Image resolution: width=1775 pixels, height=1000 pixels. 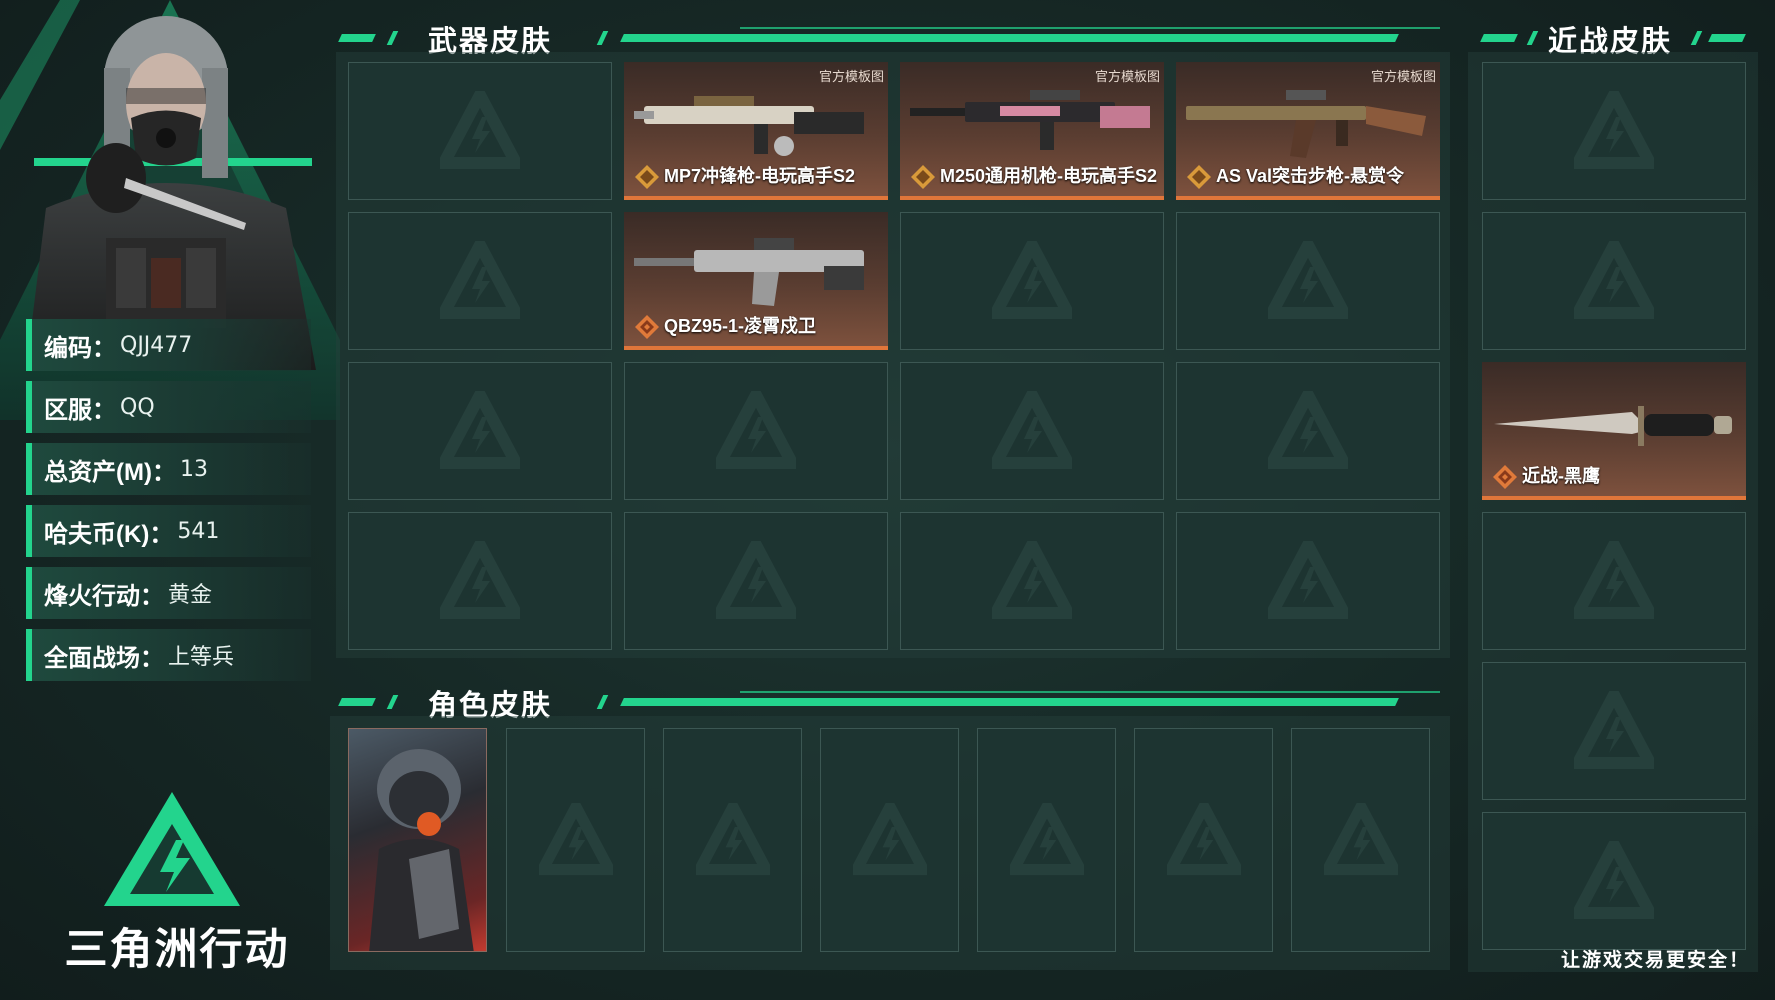 What do you see at coordinates (168, 407) in the screenshot?
I see `profile-field-server: 区服： QQ` at bounding box center [168, 407].